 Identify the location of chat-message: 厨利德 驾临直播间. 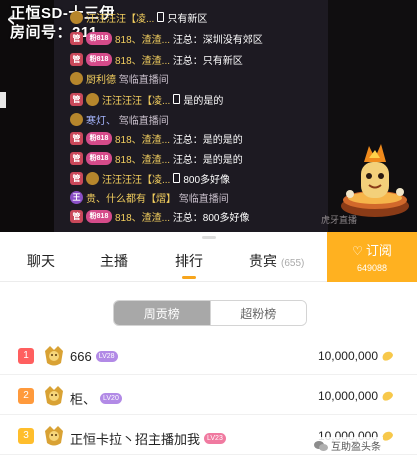
(119, 78).